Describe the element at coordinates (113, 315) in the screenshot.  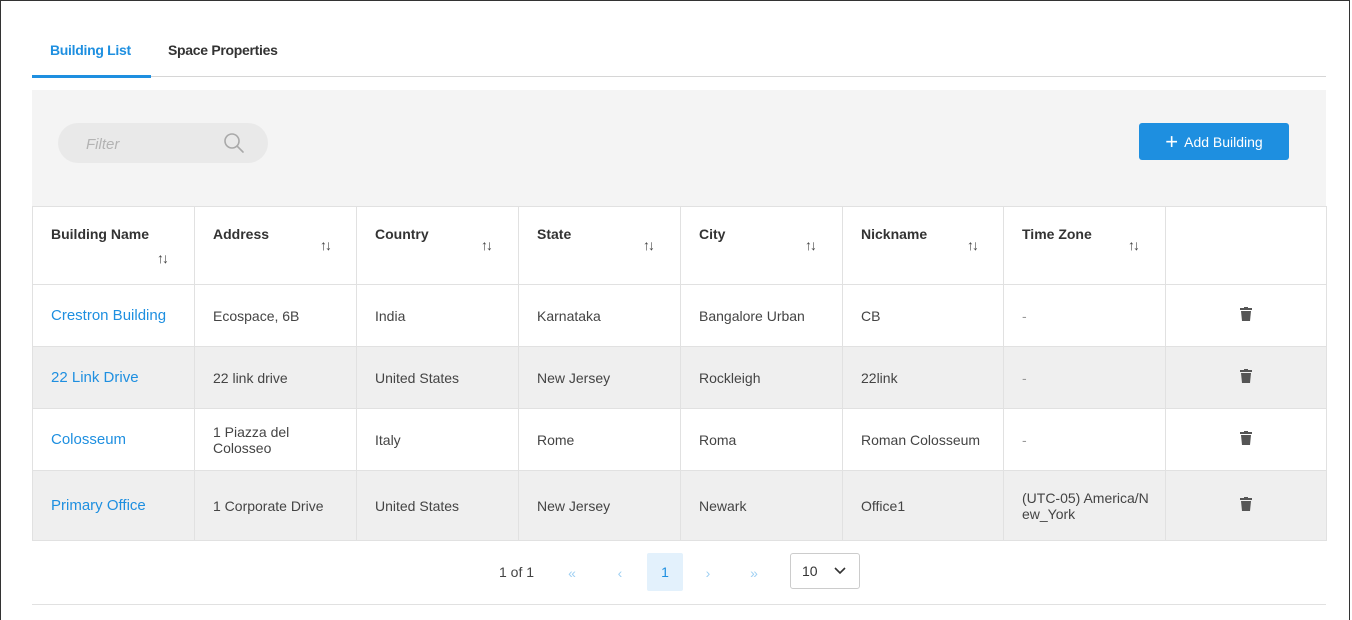
I see `building-name-link: Crestron Building` at that location.